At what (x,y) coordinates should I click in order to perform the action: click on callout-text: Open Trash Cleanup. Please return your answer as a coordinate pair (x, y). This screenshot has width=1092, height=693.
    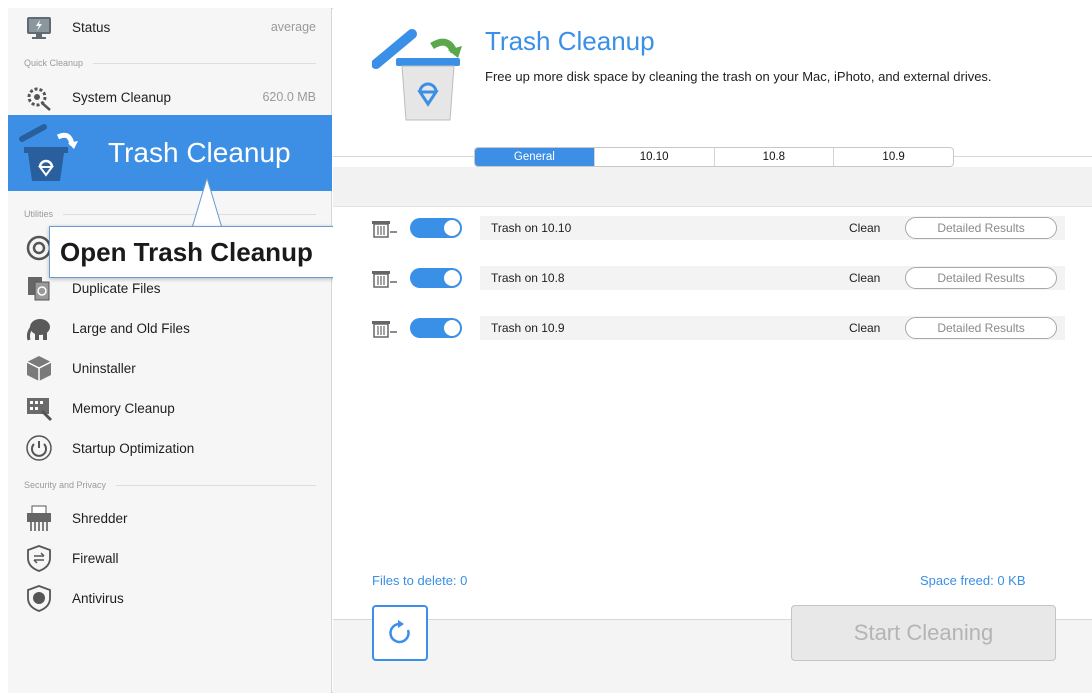
    Looking at the image, I should click on (186, 251).